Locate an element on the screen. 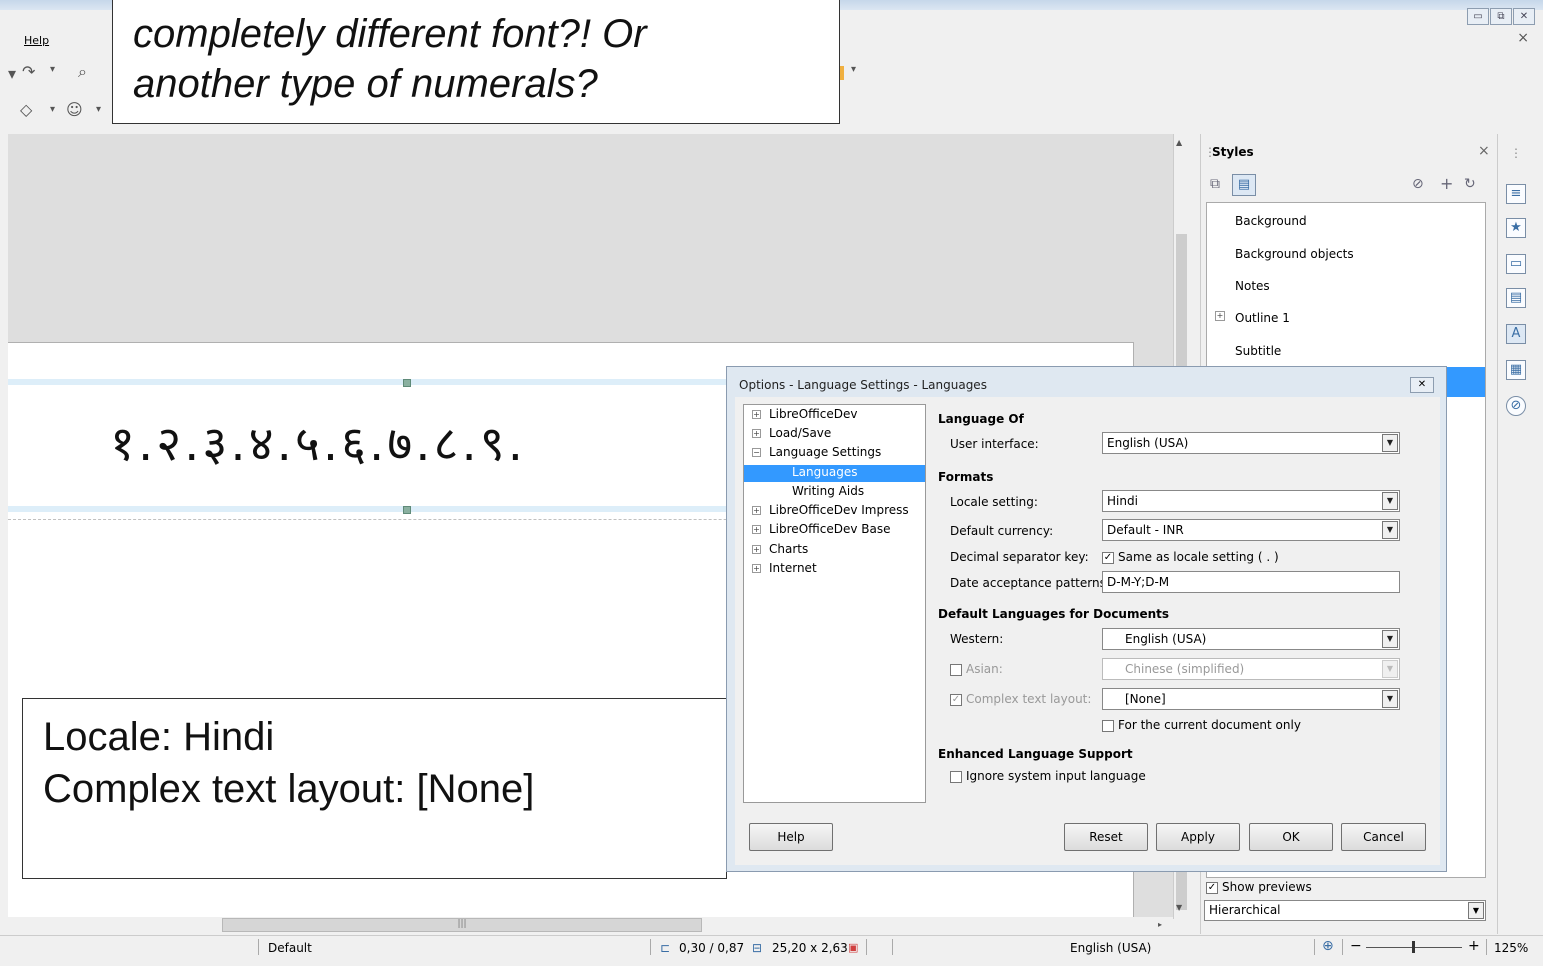 This screenshot has height=966, width=1543. apply-button: Apply is located at coordinates (1198, 837).